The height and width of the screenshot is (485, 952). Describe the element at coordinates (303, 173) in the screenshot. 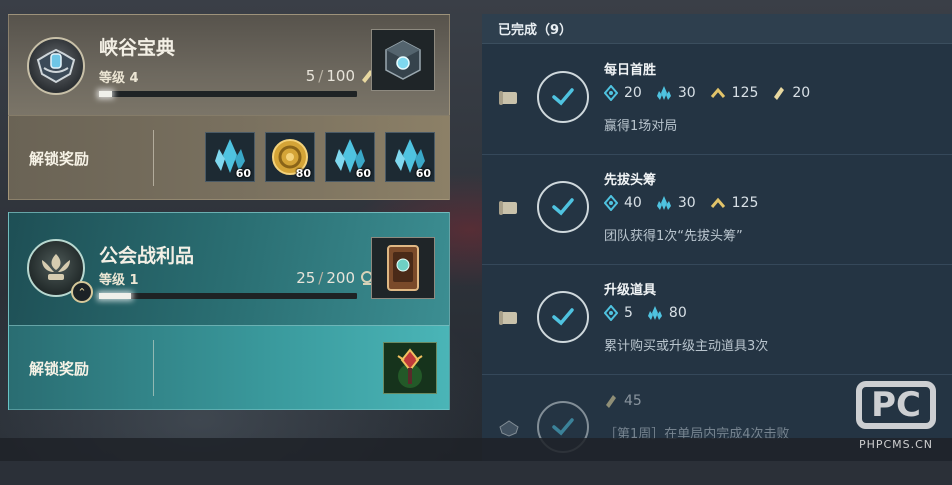

I see `reward-qty: 80` at that location.